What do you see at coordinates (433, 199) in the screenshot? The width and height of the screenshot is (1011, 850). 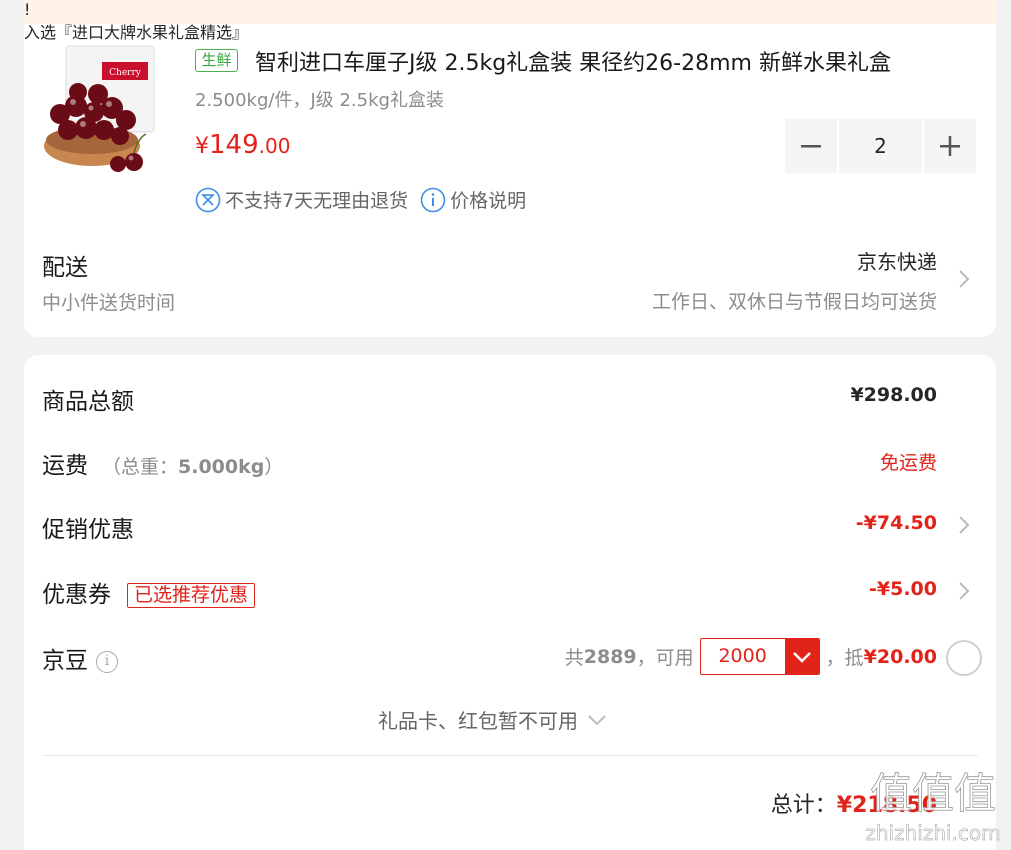 I see `info-icon` at bounding box center [433, 199].